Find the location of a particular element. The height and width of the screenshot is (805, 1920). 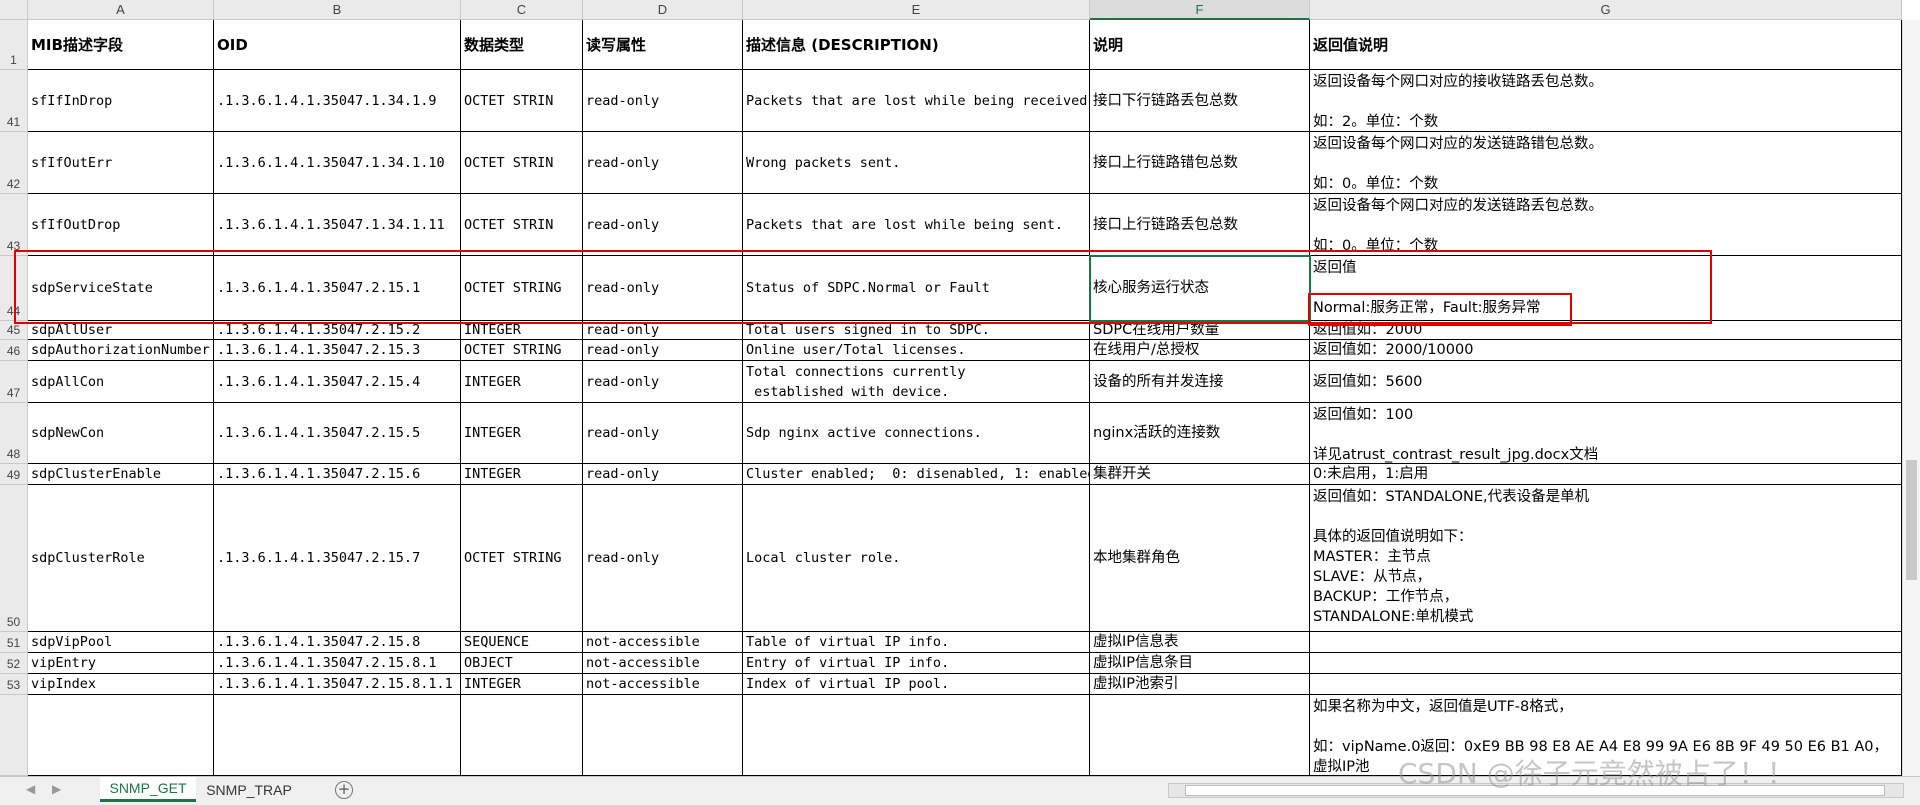

table-cell: SEQUENCE is located at coordinates (522, 642).